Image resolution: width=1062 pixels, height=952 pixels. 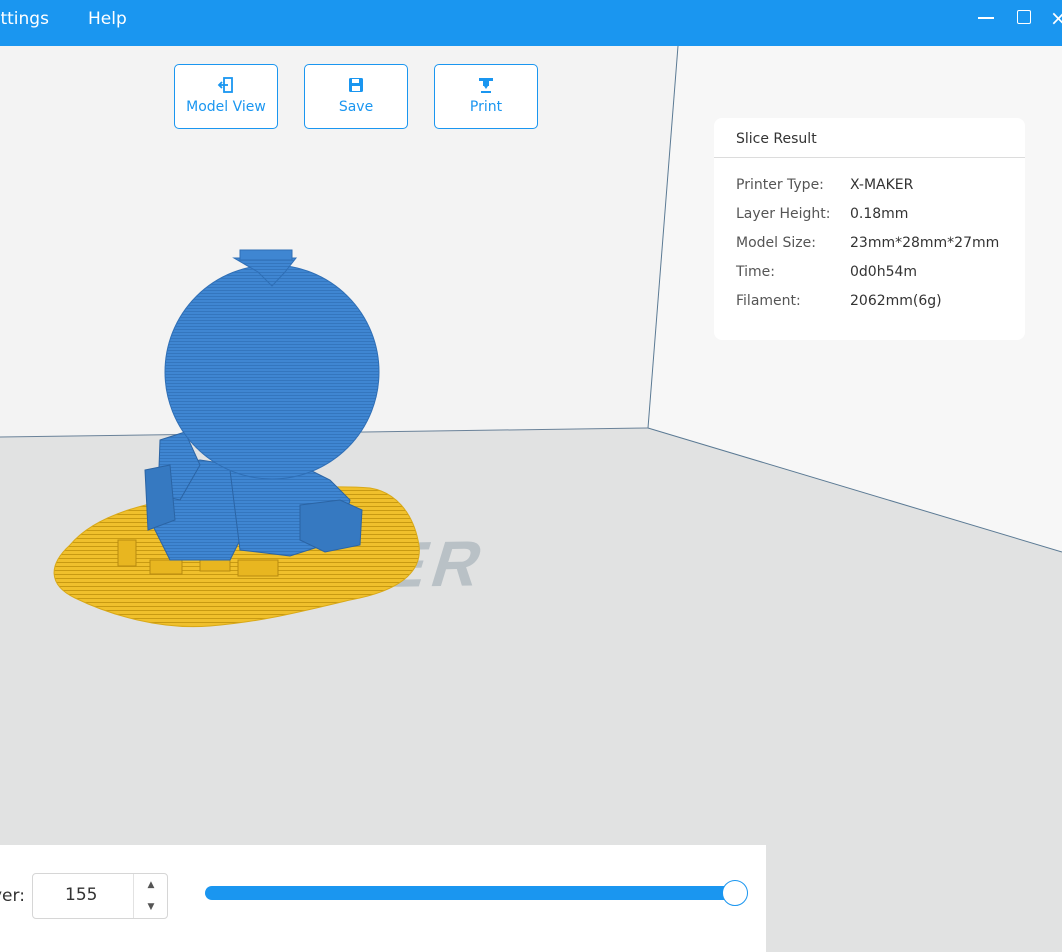 I want to click on menu-help: Help, so click(x=107, y=19).